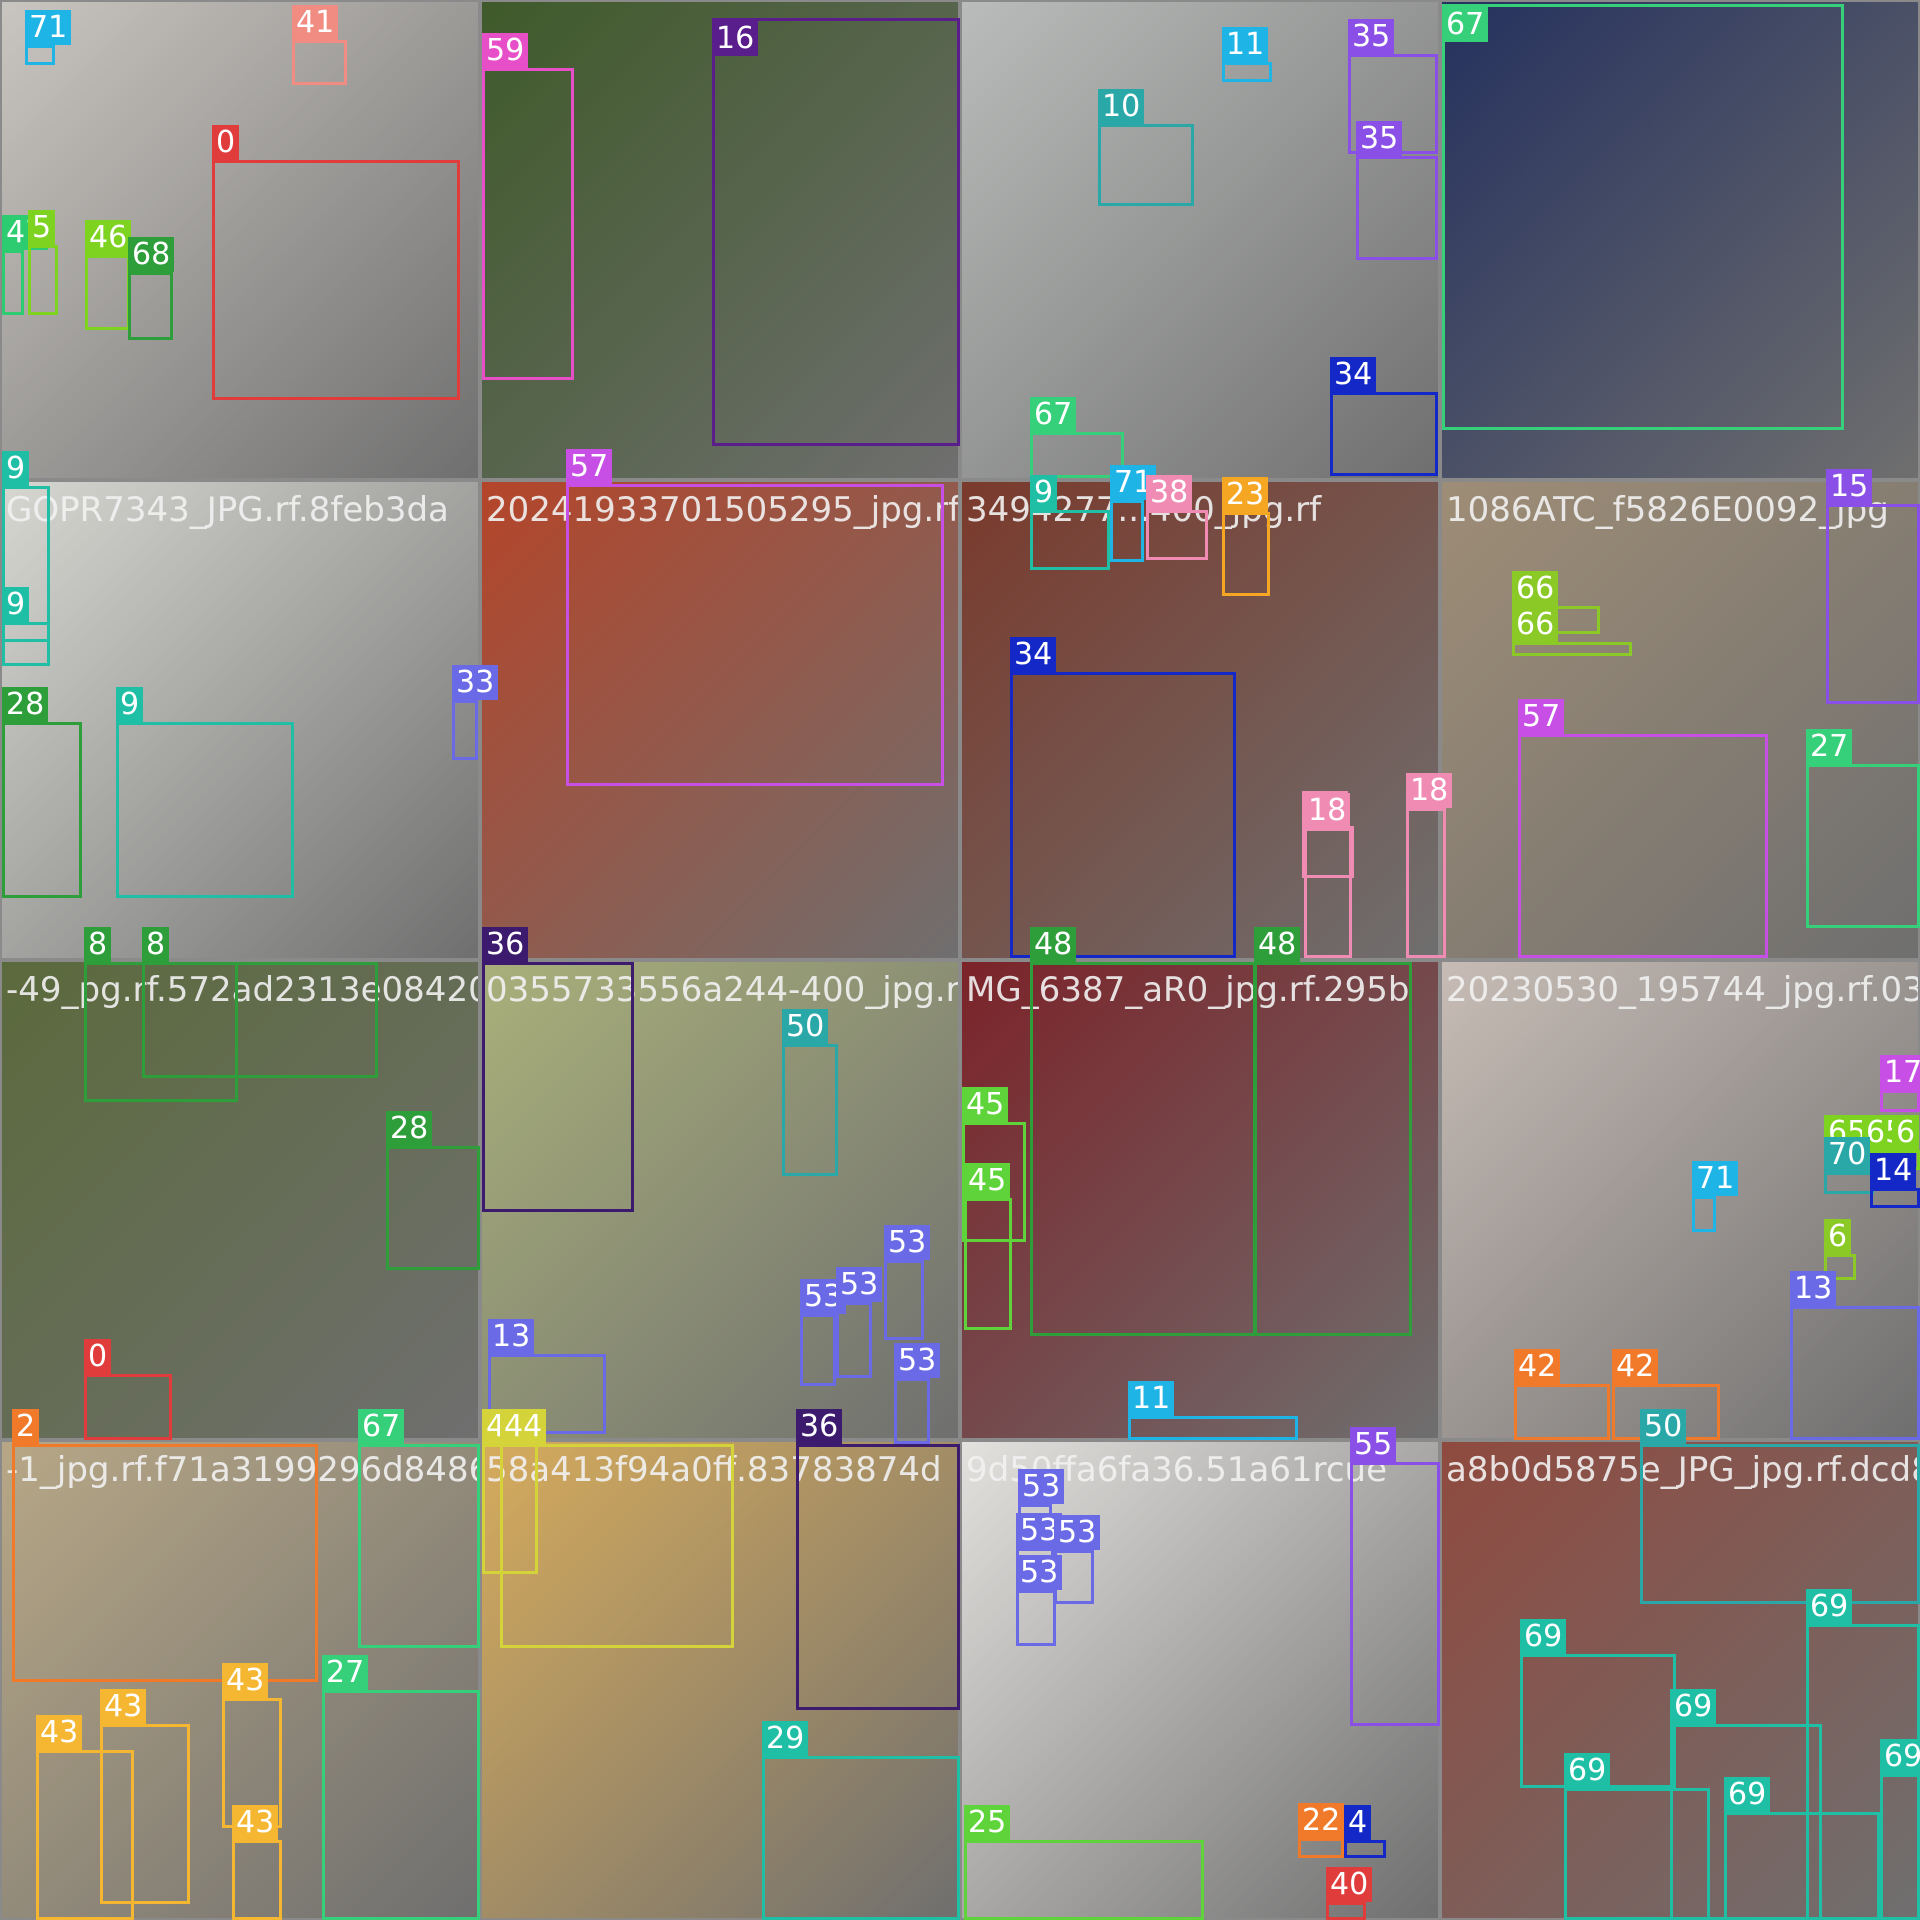 Image resolution: width=1920 pixels, height=1920 pixels. I want to click on detection-box: 17, so click(1900, 1083).